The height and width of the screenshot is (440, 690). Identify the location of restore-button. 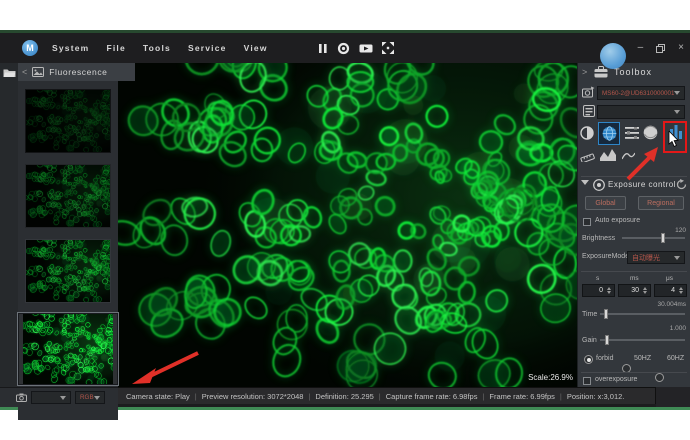
(661, 48).